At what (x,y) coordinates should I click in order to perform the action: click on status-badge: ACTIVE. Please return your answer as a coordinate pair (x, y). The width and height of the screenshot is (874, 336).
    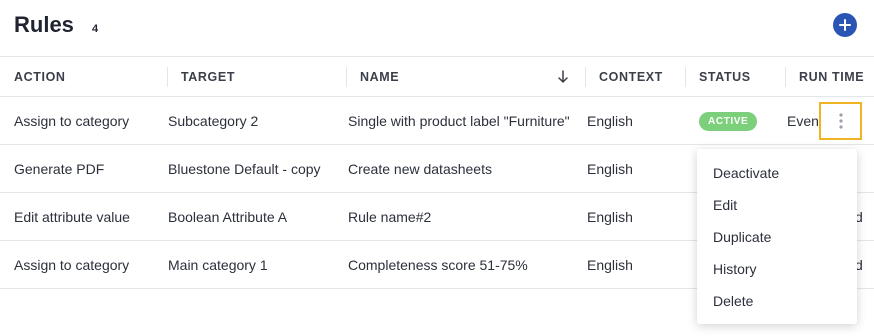
    Looking at the image, I should click on (728, 121).